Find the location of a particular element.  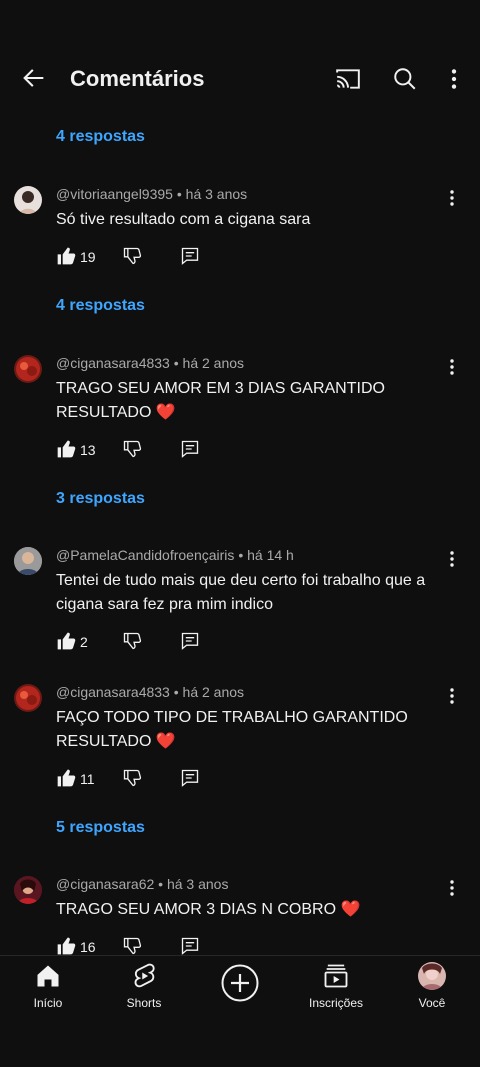

nav-home-label: Início is located at coordinates (48, 1003).